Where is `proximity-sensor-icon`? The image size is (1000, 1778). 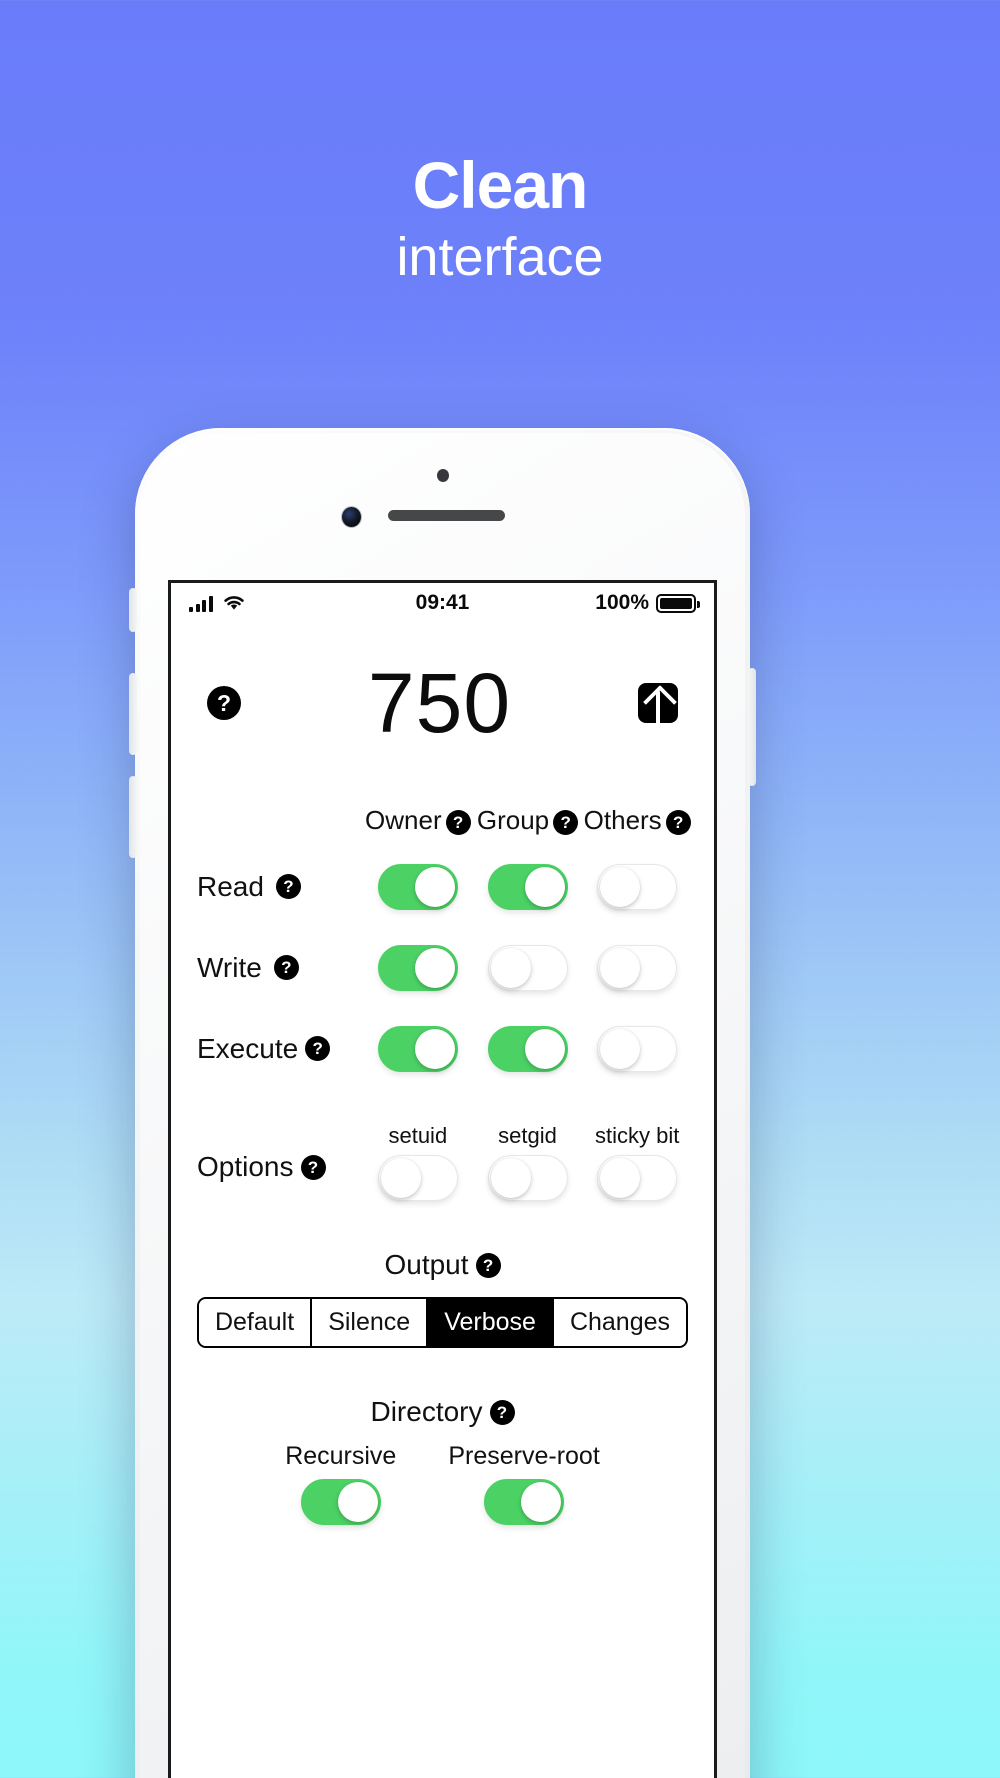 proximity-sensor-icon is located at coordinates (442, 475).